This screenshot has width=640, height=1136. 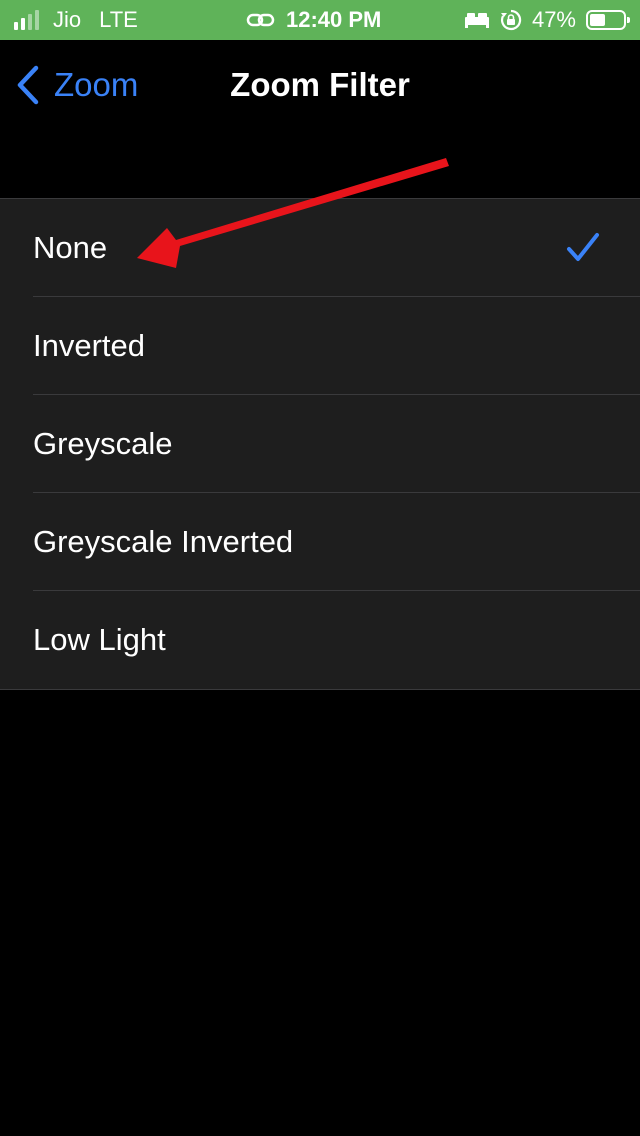 I want to click on status-center: 12:40 PM, so click(x=313, y=20).